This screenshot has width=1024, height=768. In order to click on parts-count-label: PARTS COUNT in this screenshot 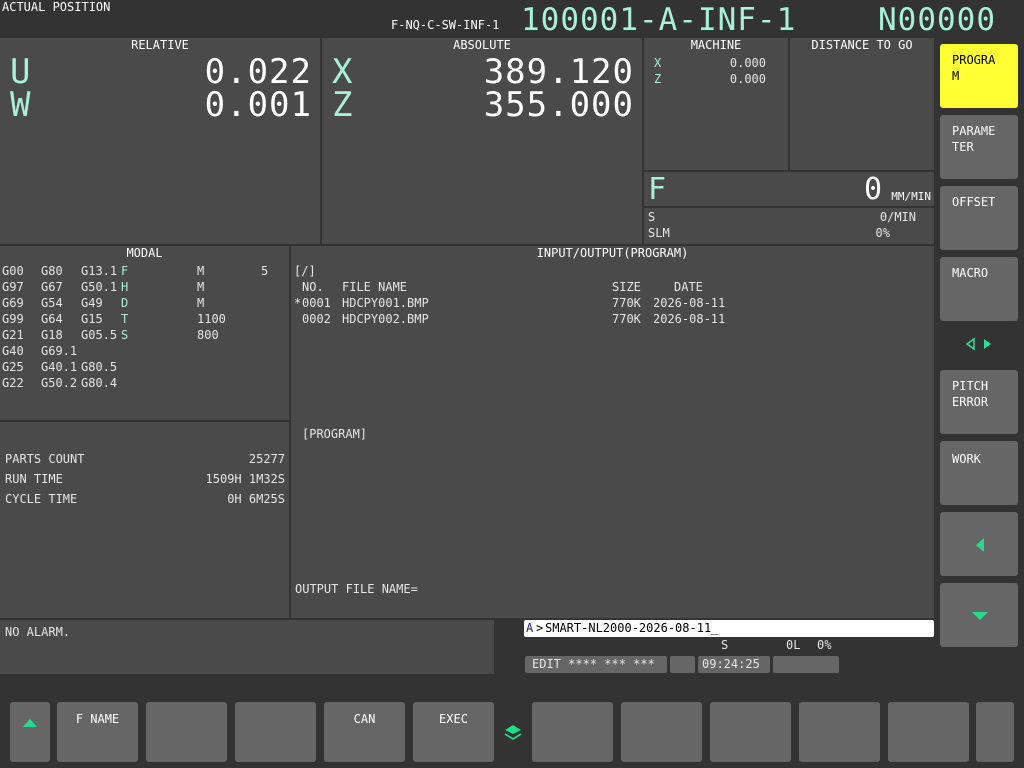, I will do `click(45, 459)`.